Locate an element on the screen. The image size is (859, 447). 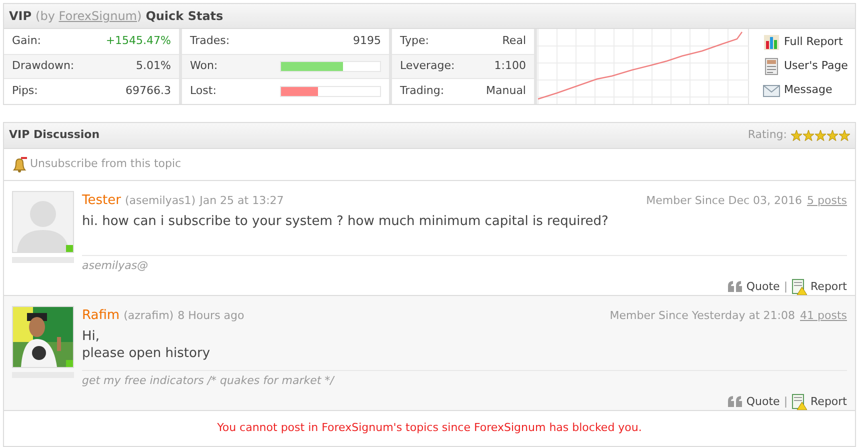
owner-credit: (by ForexSignum) is located at coordinates (89, 16).